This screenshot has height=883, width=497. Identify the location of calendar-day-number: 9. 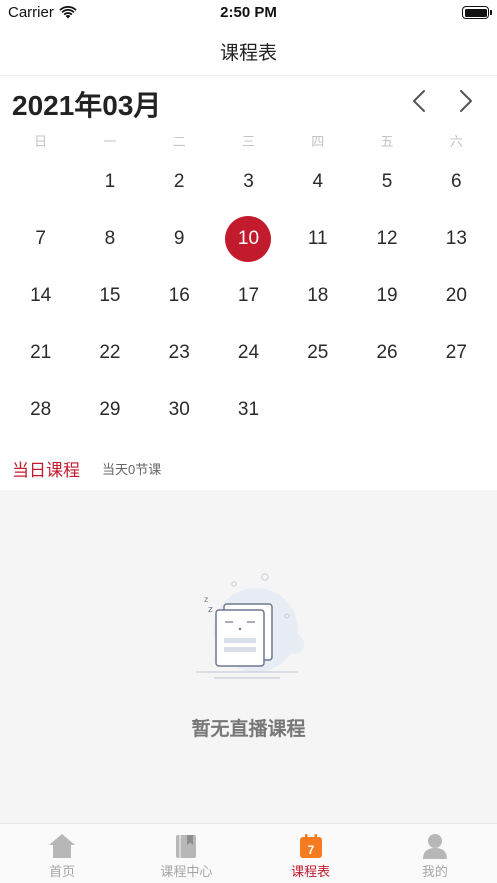
(179, 238).